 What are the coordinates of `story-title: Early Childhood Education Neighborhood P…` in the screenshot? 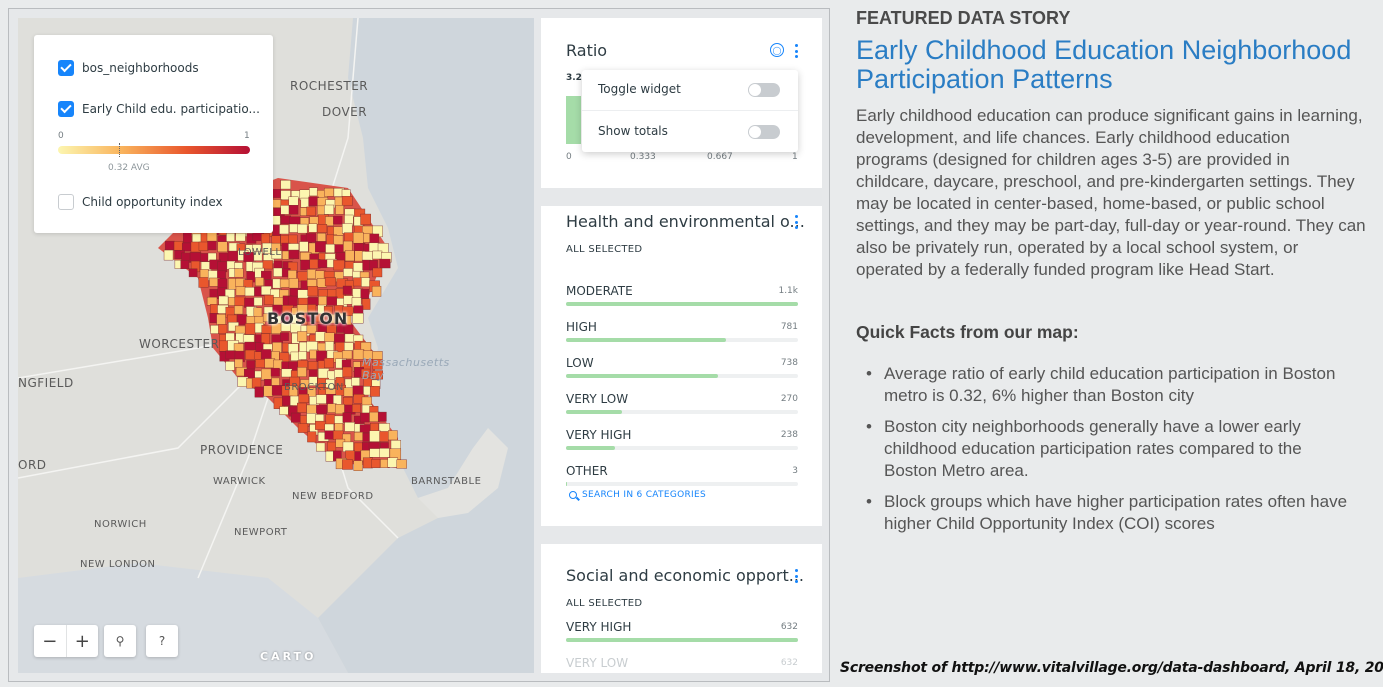 It's located at (1104, 64).